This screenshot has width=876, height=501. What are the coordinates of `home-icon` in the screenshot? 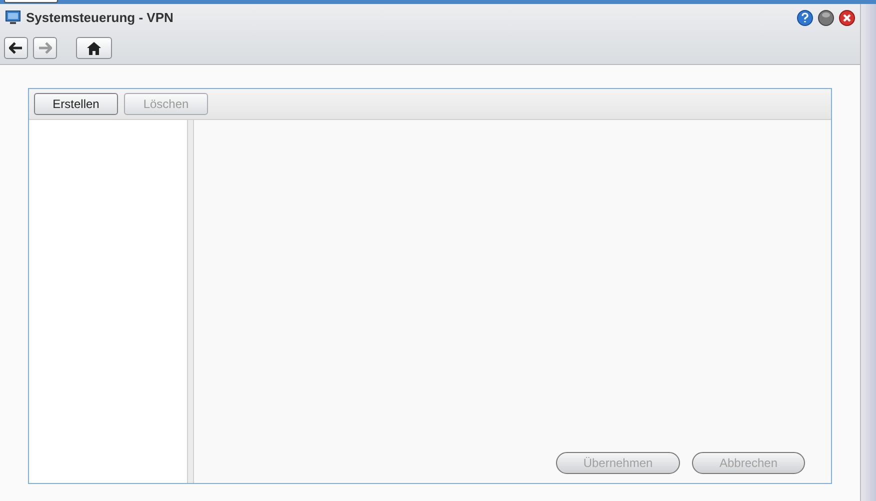 It's located at (94, 48).